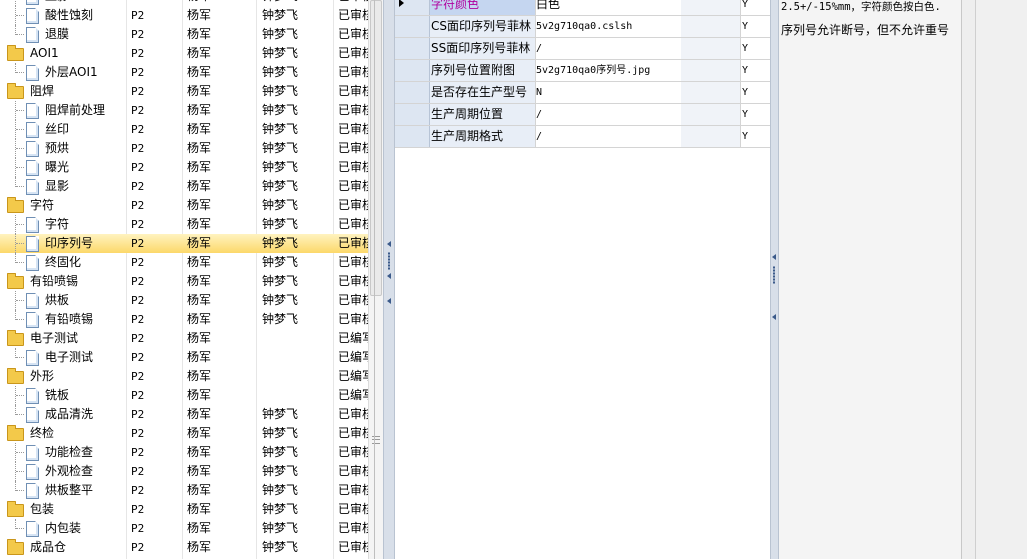  I want to click on tree-node: 外形, so click(62, 376).